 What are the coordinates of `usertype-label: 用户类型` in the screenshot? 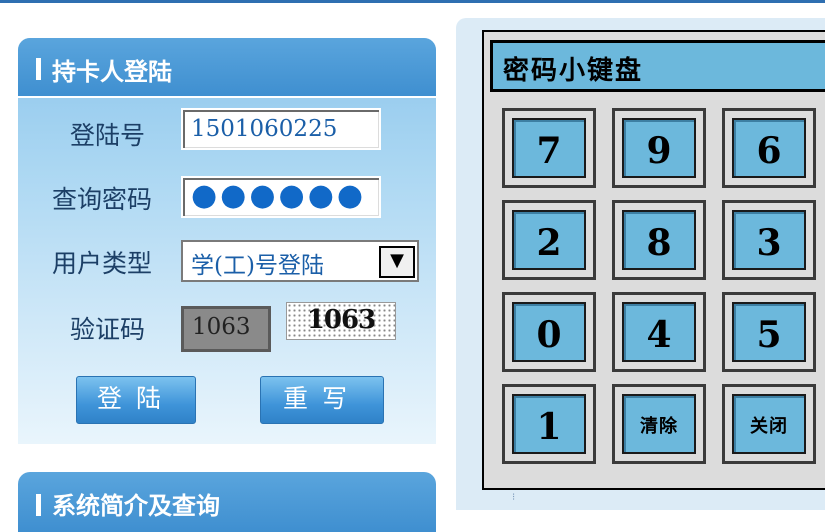 It's located at (102, 263).